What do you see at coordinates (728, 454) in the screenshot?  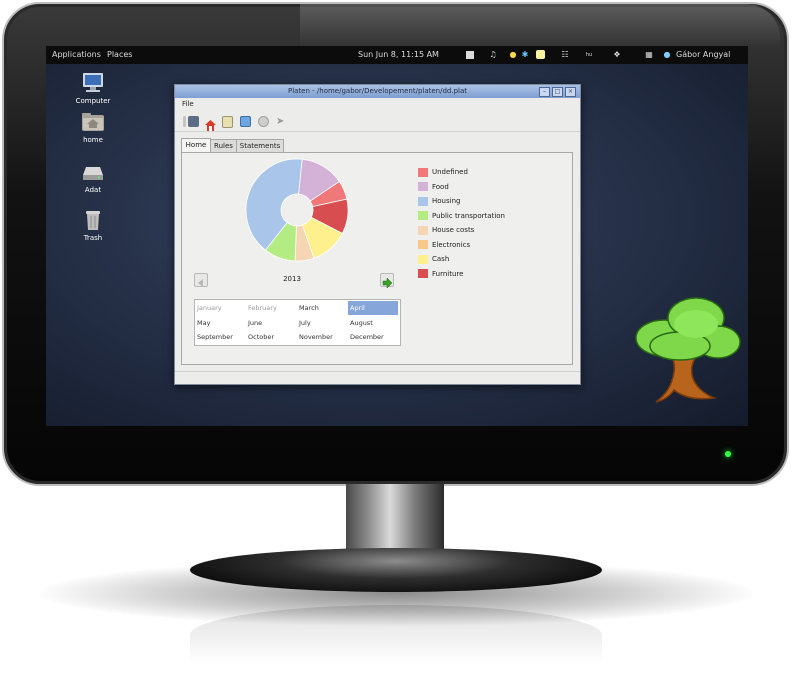 I see `power-led` at bounding box center [728, 454].